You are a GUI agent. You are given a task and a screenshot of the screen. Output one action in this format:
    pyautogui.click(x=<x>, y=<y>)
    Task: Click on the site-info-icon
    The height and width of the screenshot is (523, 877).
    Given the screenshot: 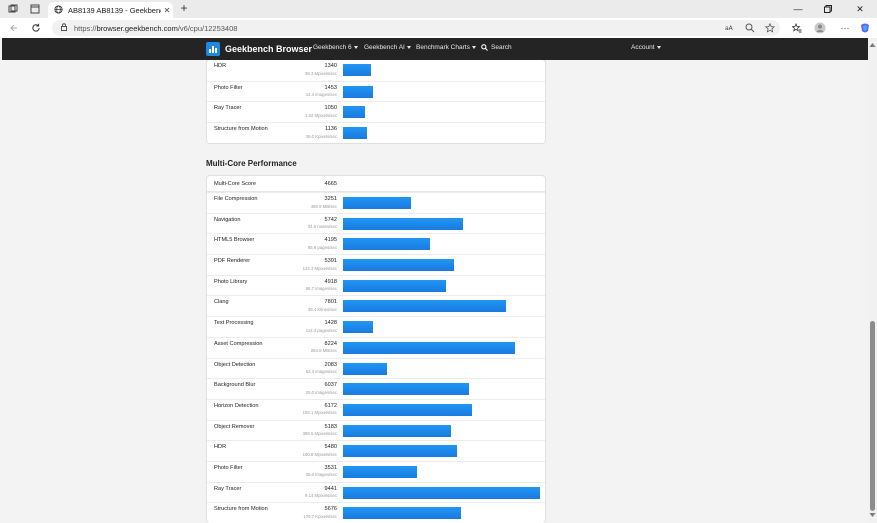 What is the action you would take?
    pyautogui.click(x=64, y=28)
    